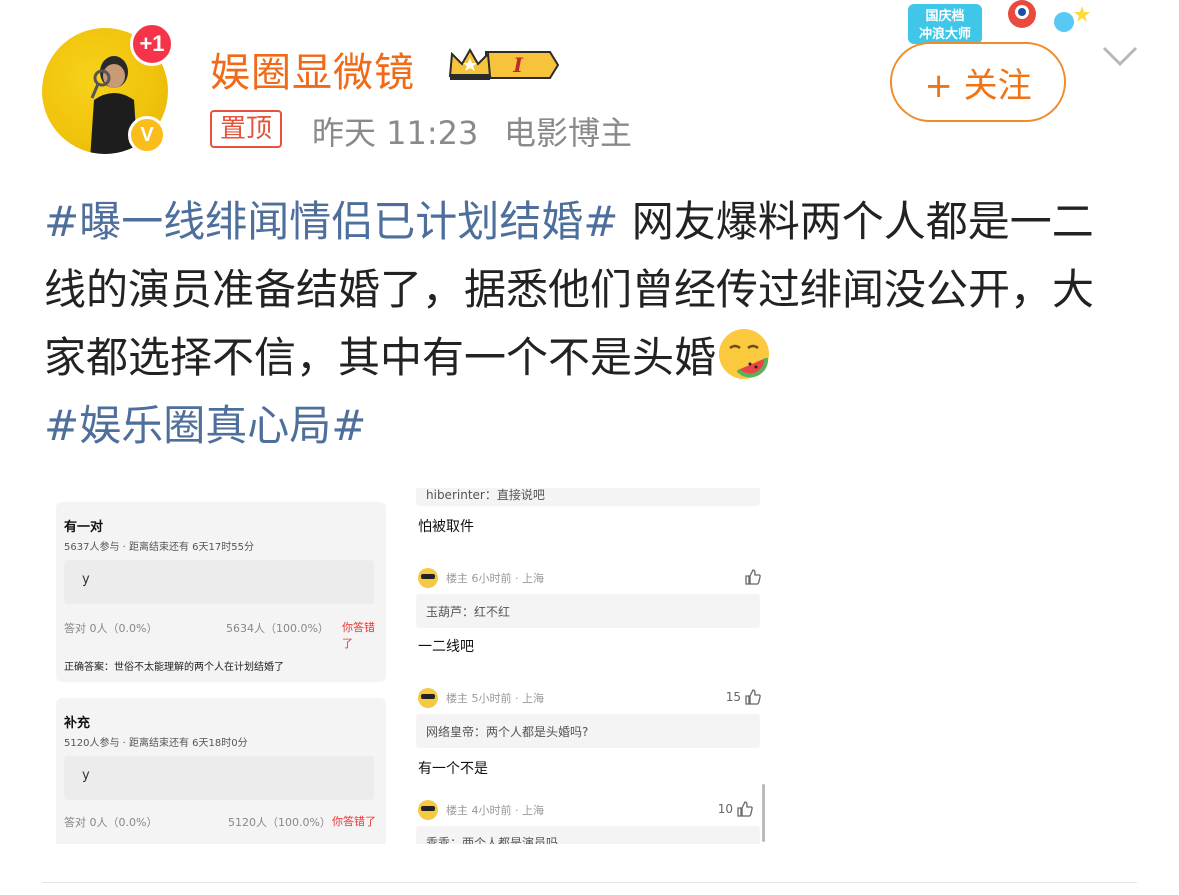 The image size is (1179, 895). Describe the element at coordinates (331, 221) in the screenshot. I see `hashtag-link: #曝一线绯闻情侣已计划结婚#` at that location.